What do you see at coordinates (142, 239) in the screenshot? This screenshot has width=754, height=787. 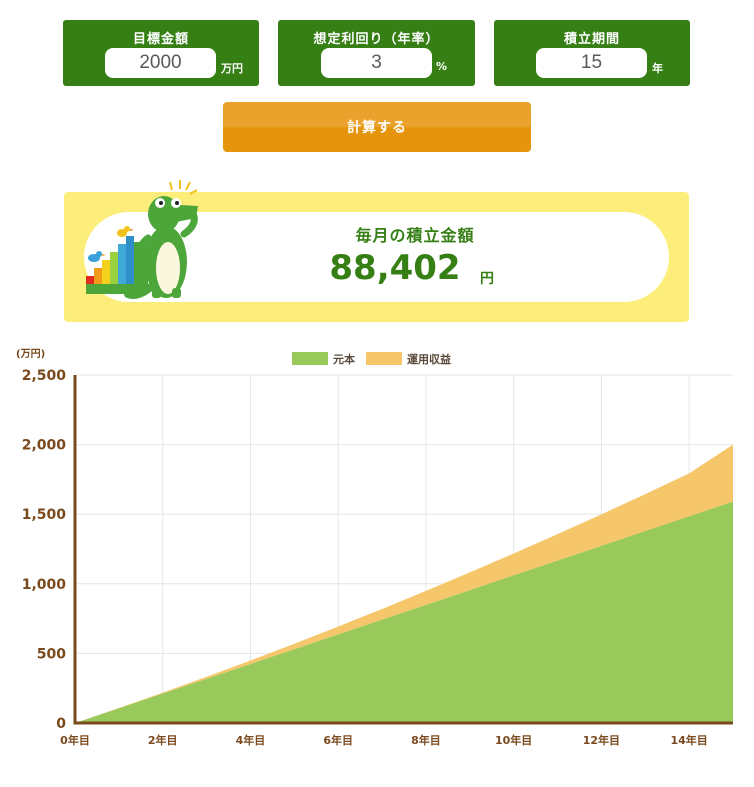 I see `crocodile-mascot-illustration` at bounding box center [142, 239].